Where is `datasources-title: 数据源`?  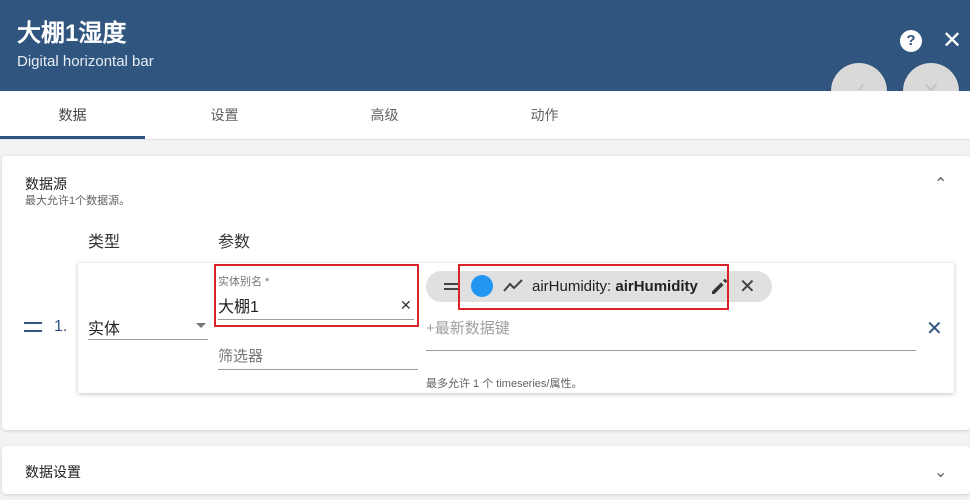 datasources-title: 数据源 is located at coordinates (46, 184).